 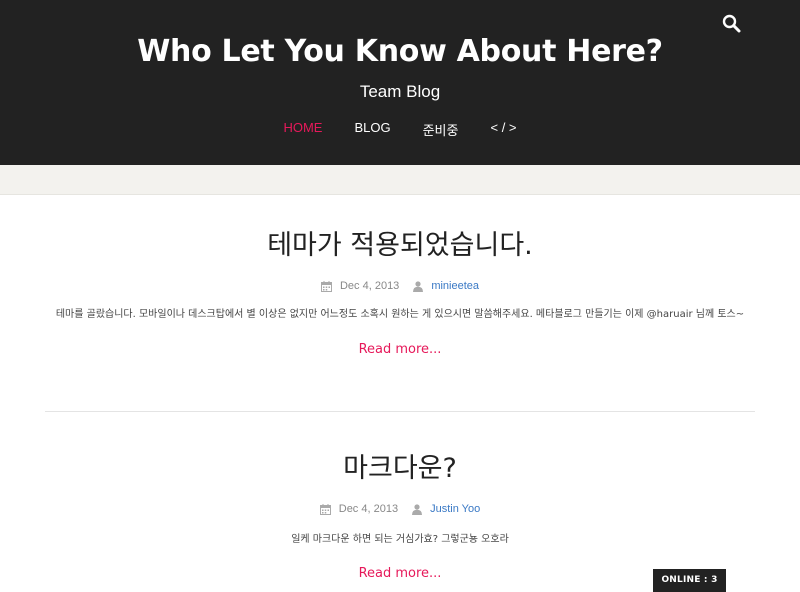 What do you see at coordinates (400, 51) in the screenshot?
I see `site-title: Who Let You Know About Here?` at bounding box center [400, 51].